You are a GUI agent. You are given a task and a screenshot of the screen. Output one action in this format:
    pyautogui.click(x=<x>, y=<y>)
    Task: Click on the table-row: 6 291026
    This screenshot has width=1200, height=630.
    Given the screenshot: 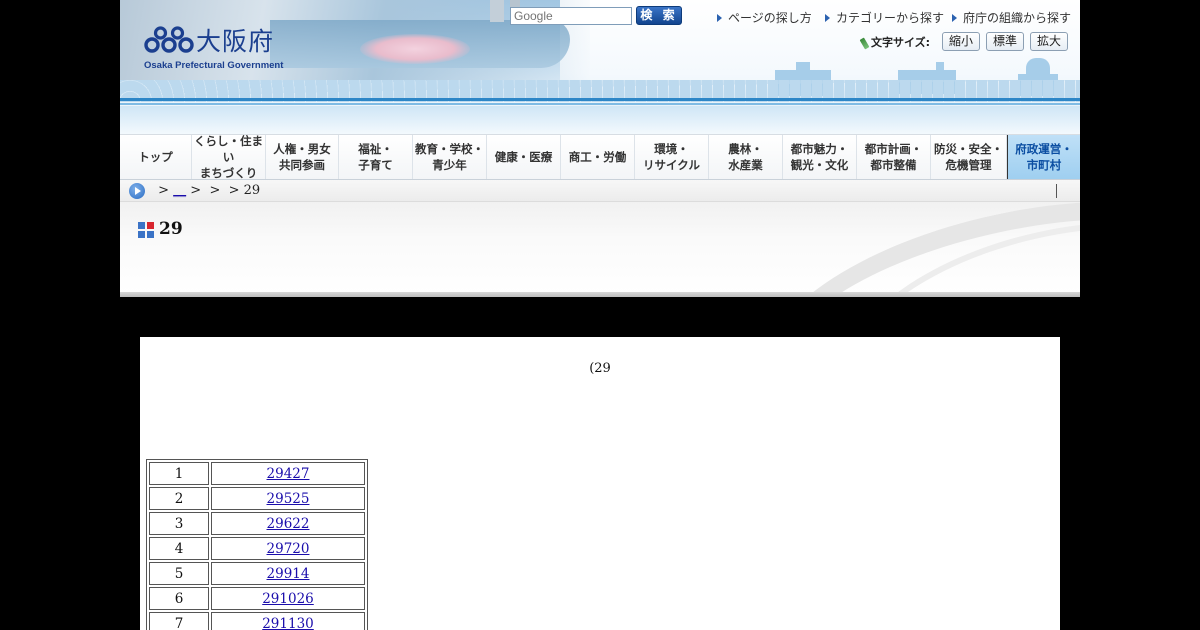 What is the action you would take?
    pyautogui.click(x=257, y=598)
    